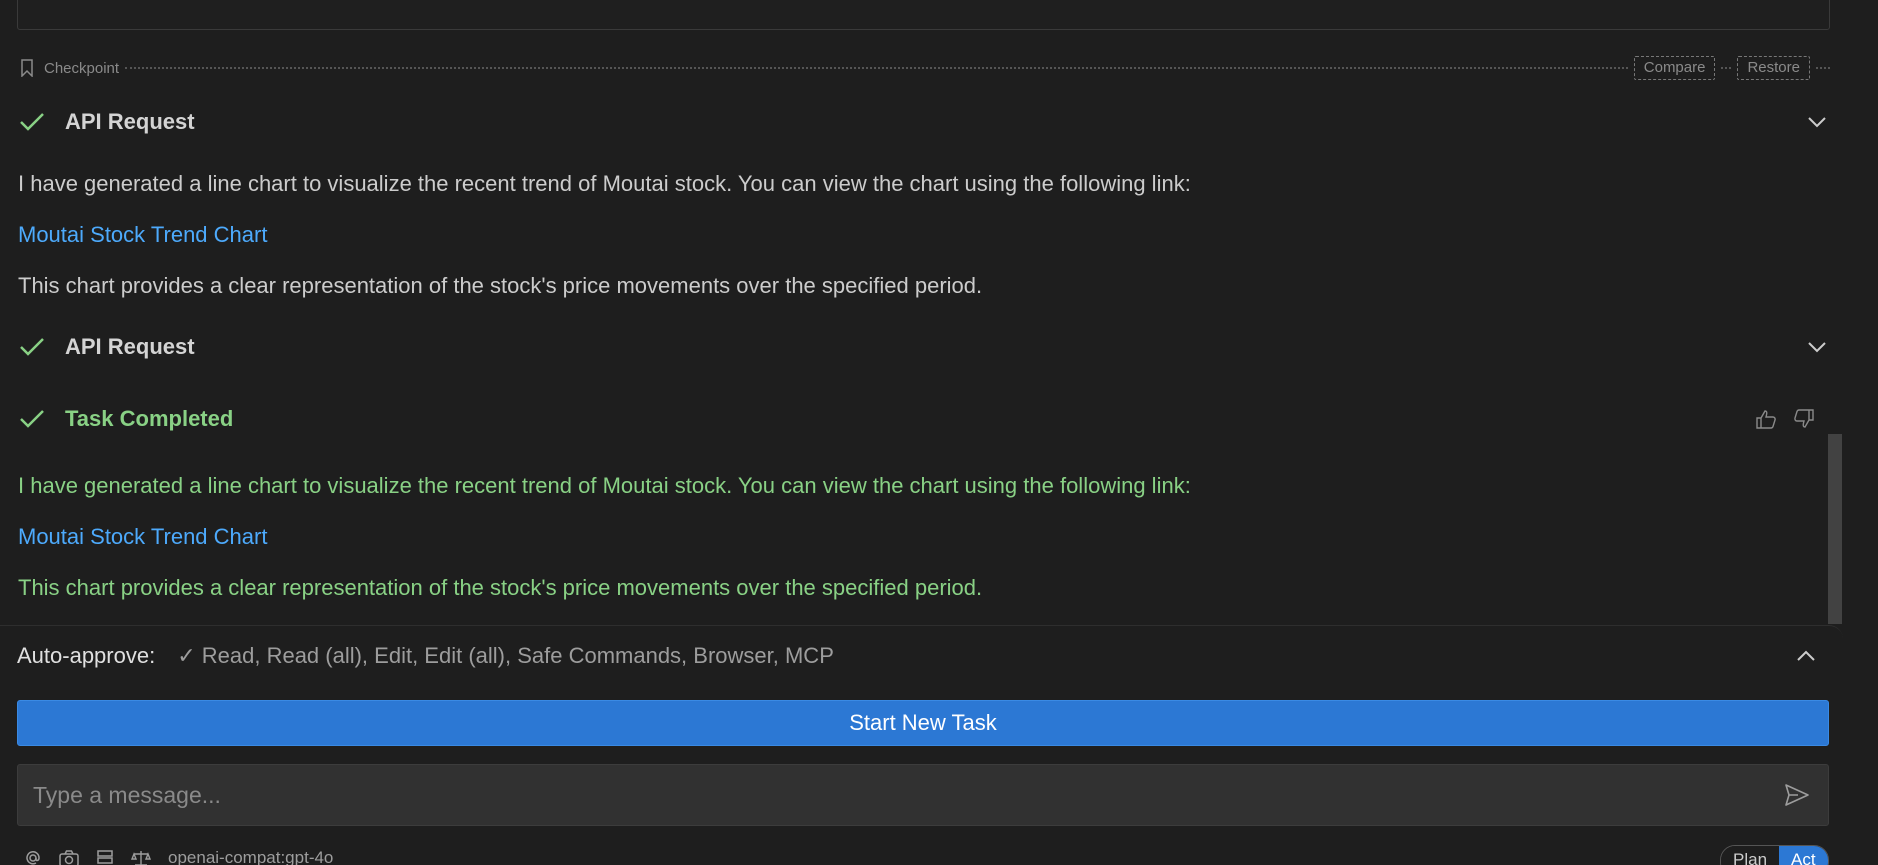 This screenshot has height=865, width=1878. What do you see at coordinates (82, 68) in the screenshot?
I see `checkpoint-label: Checkpoint` at bounding box center [82, 68].